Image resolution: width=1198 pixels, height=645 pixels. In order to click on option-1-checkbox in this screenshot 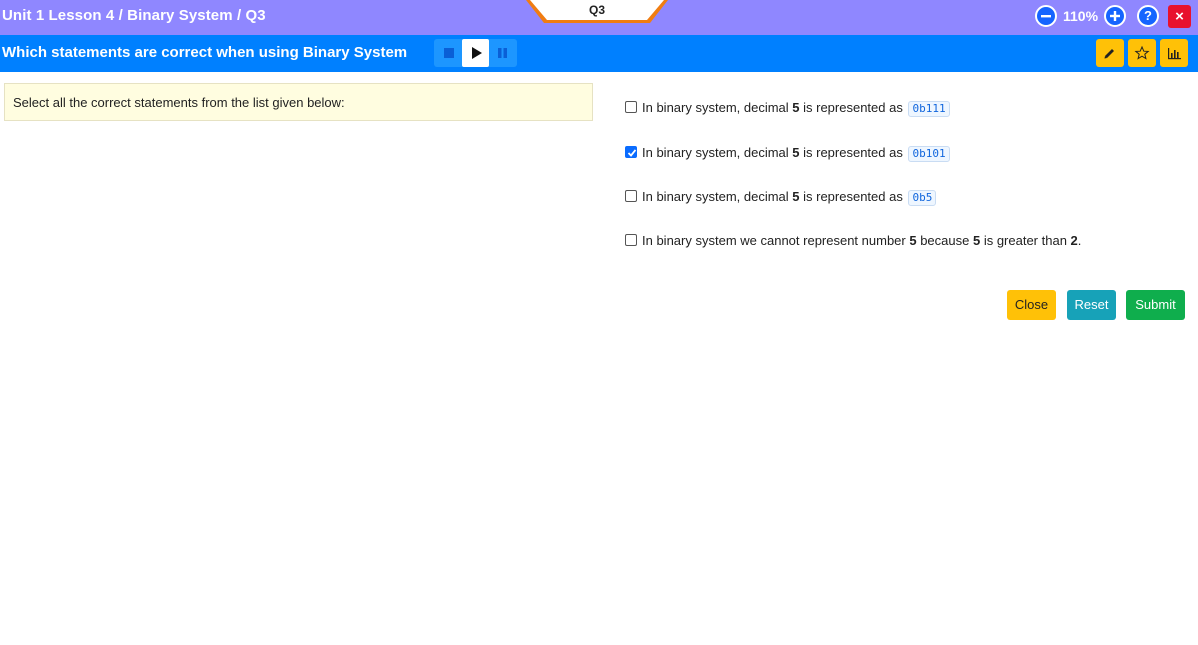, I will do `click(631, 107)`.